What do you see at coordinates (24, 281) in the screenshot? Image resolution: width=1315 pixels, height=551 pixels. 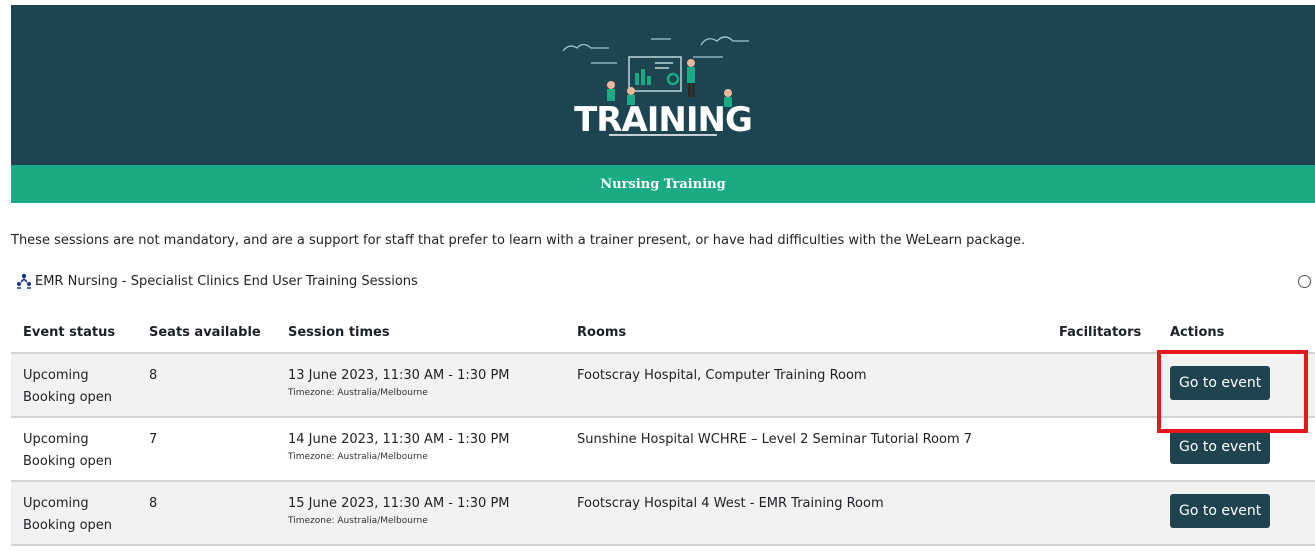 I see `seminar-activity-icon` at bounding box center [24, 281].